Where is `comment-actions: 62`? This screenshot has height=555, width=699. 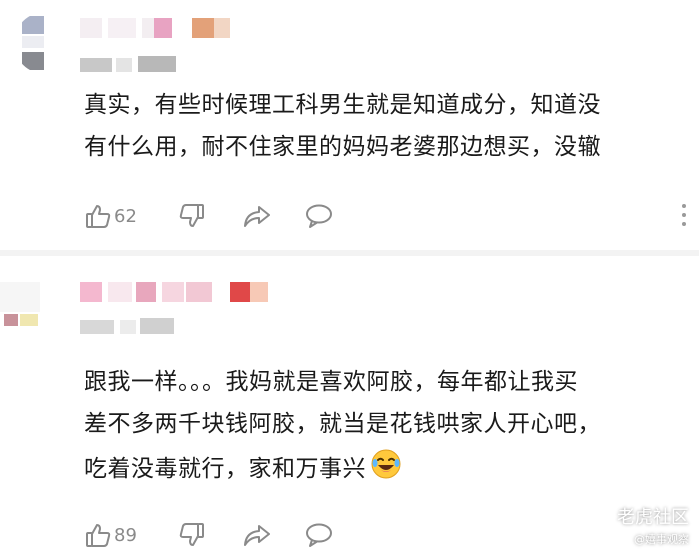
comment-actions: 62 is located at coordinates (384, 216).